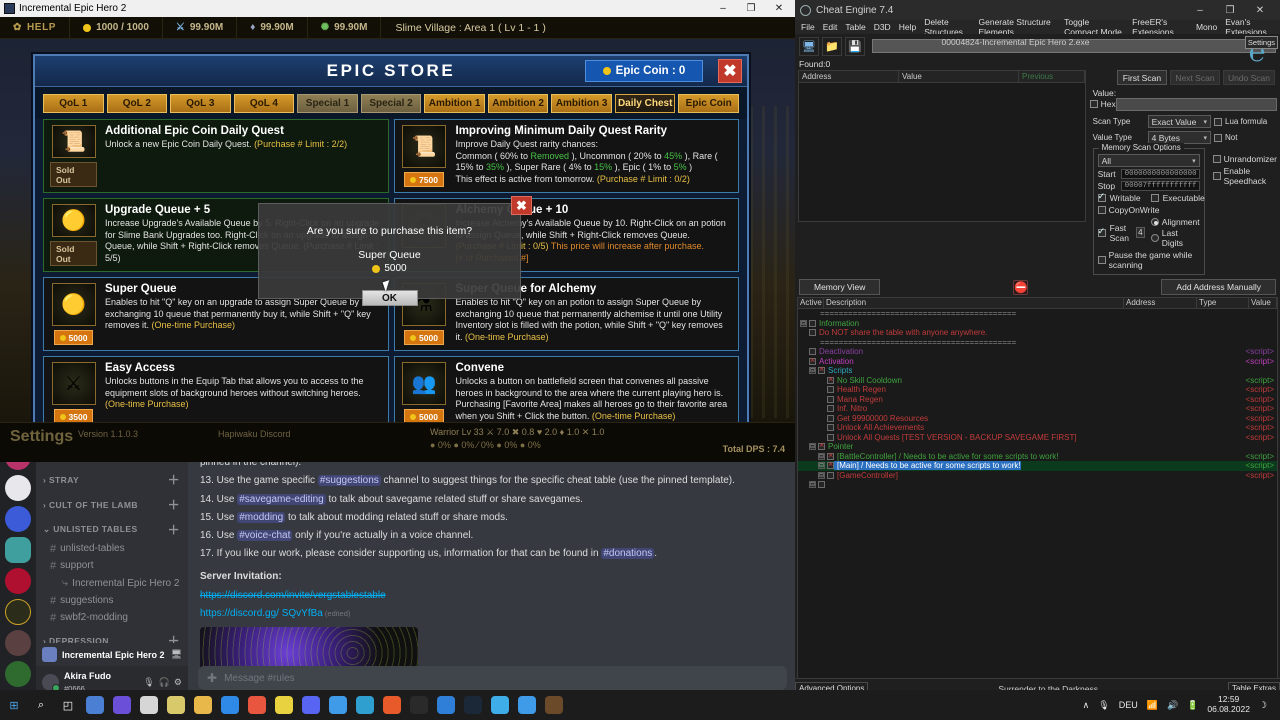  I want to click on speedhack-checkbox, so click(1216, 176).